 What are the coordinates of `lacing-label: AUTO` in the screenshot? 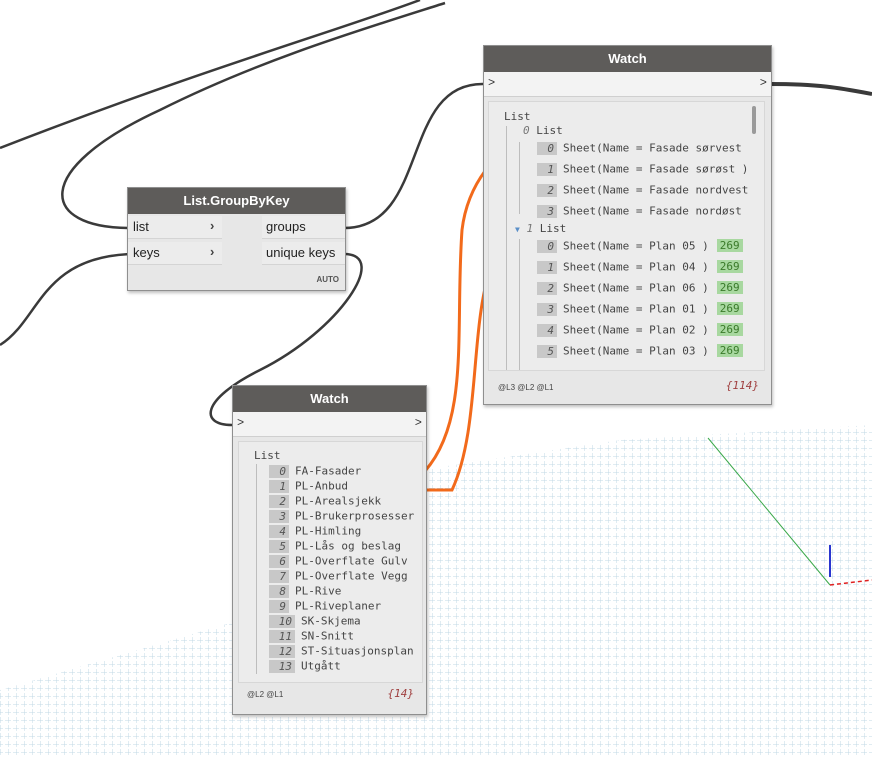 It's located at (327, 279).